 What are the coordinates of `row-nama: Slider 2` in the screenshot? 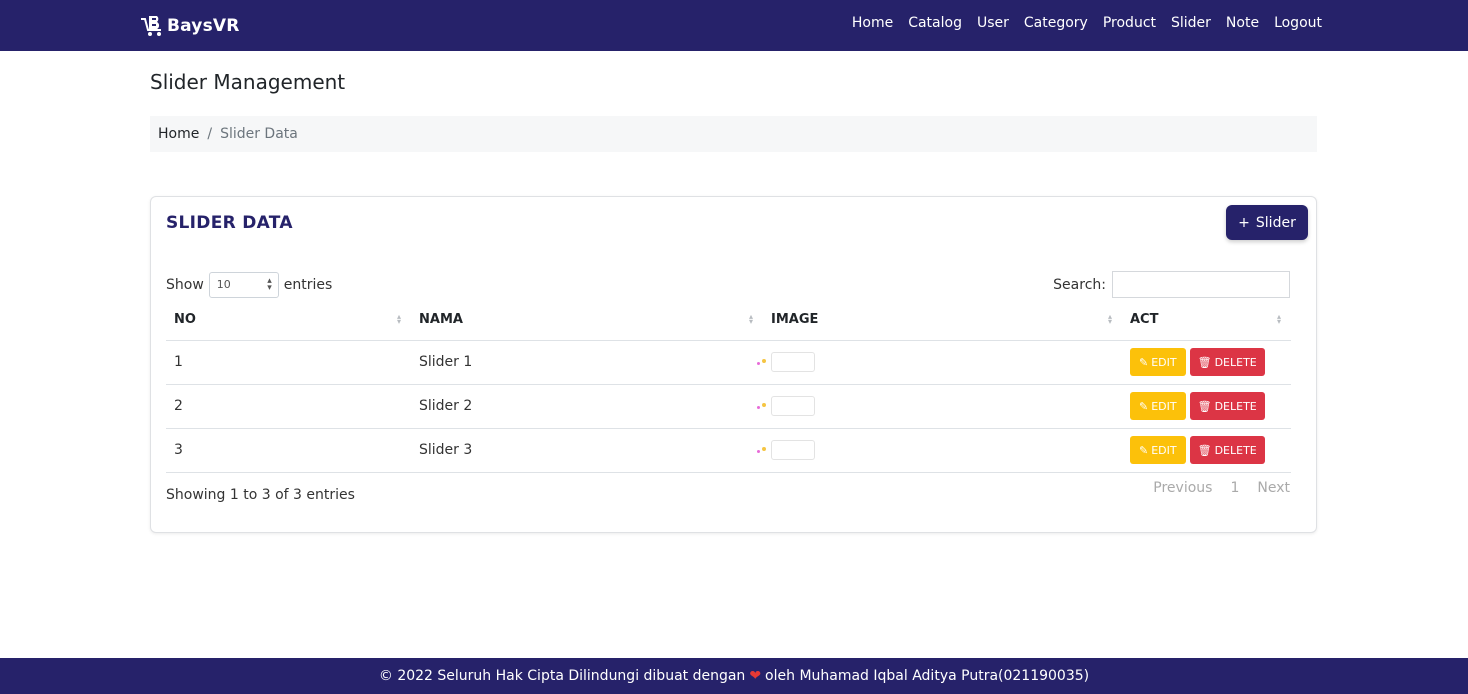 It's located at (587, 406).